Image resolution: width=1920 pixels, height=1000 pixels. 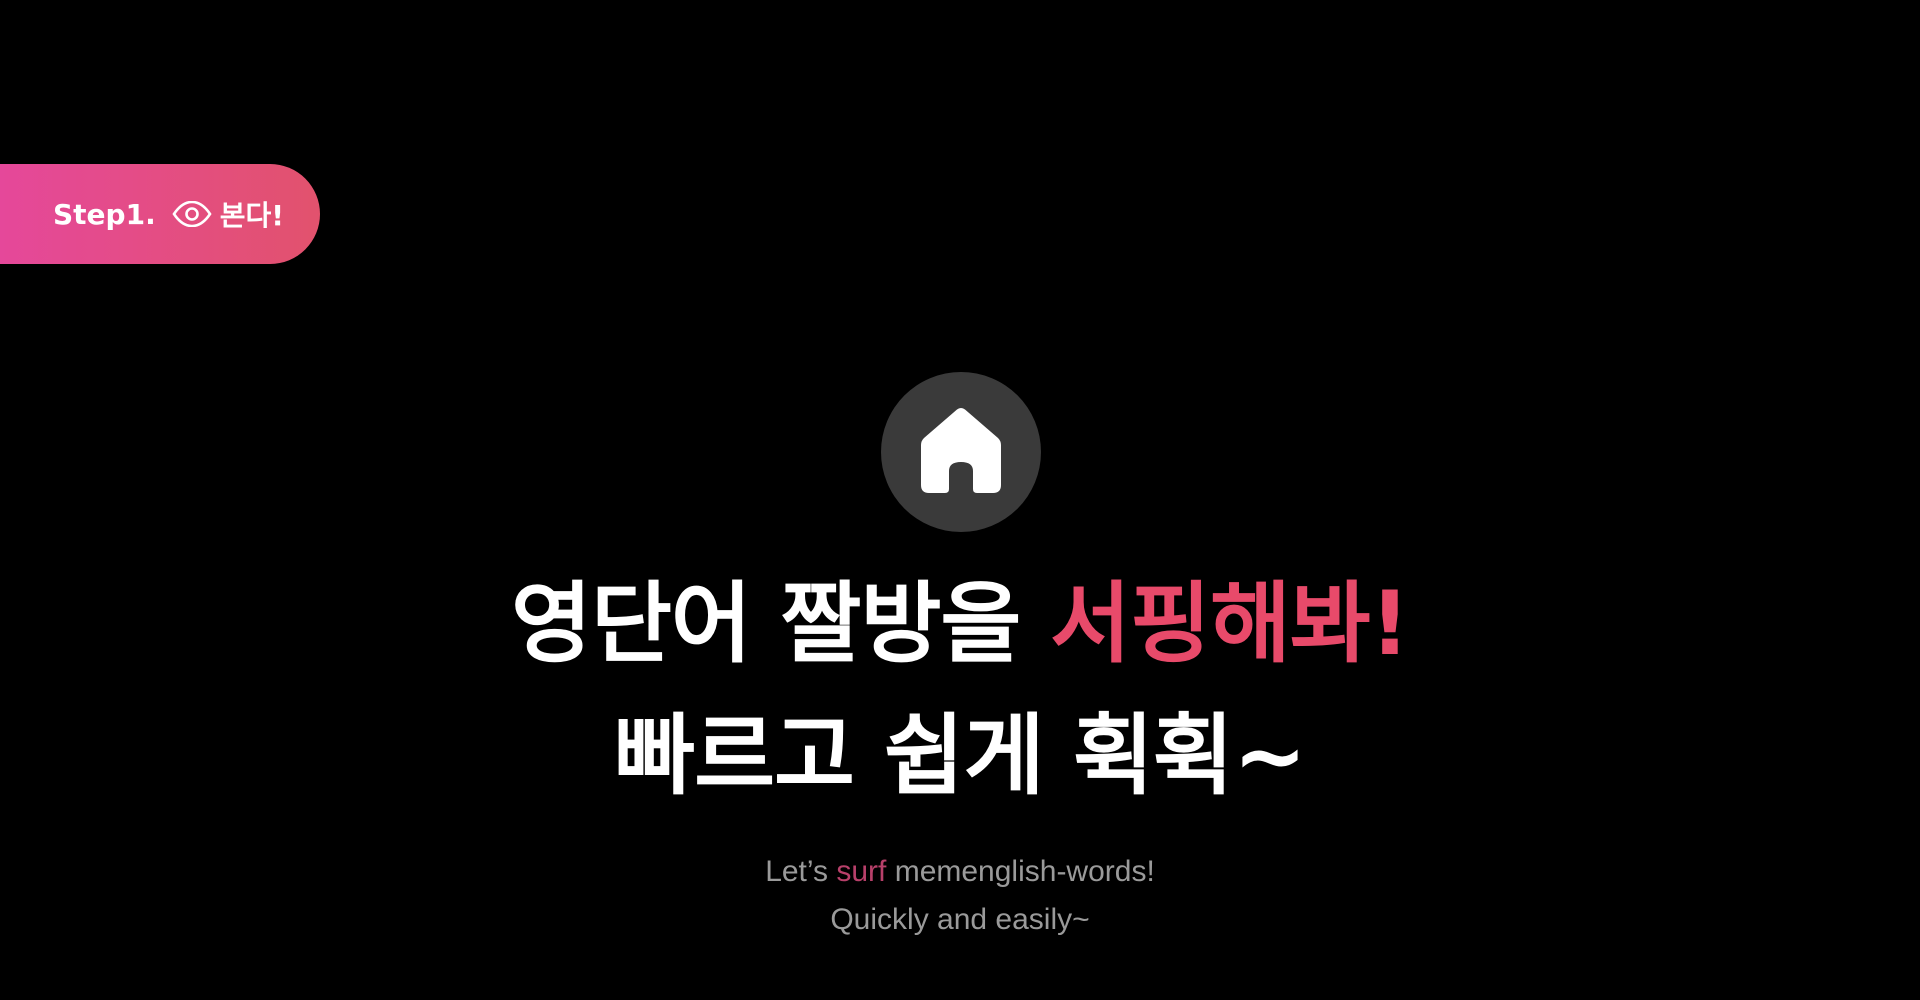 I want to click on home-button, so click(x=961, y=452).